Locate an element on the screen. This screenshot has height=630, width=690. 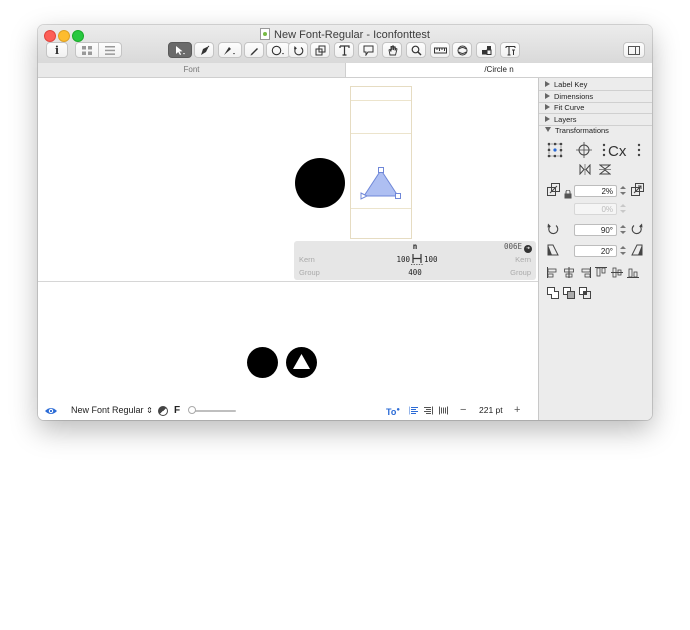
triangle-path is located at coordinates (381, 183).